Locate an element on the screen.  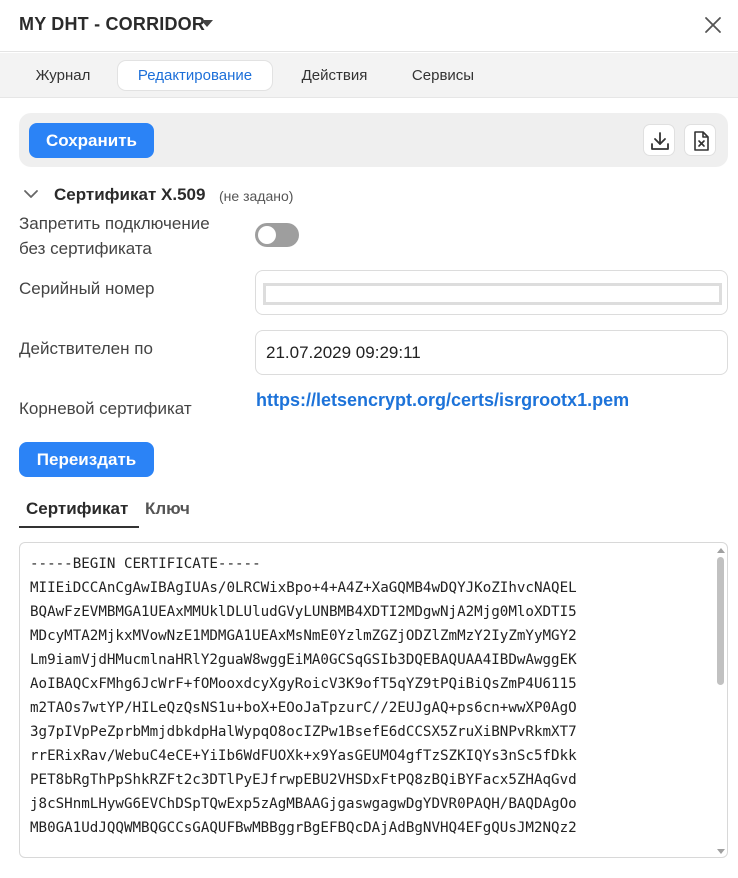
tab-services: Сервисы is located at coordinates (443, 75).